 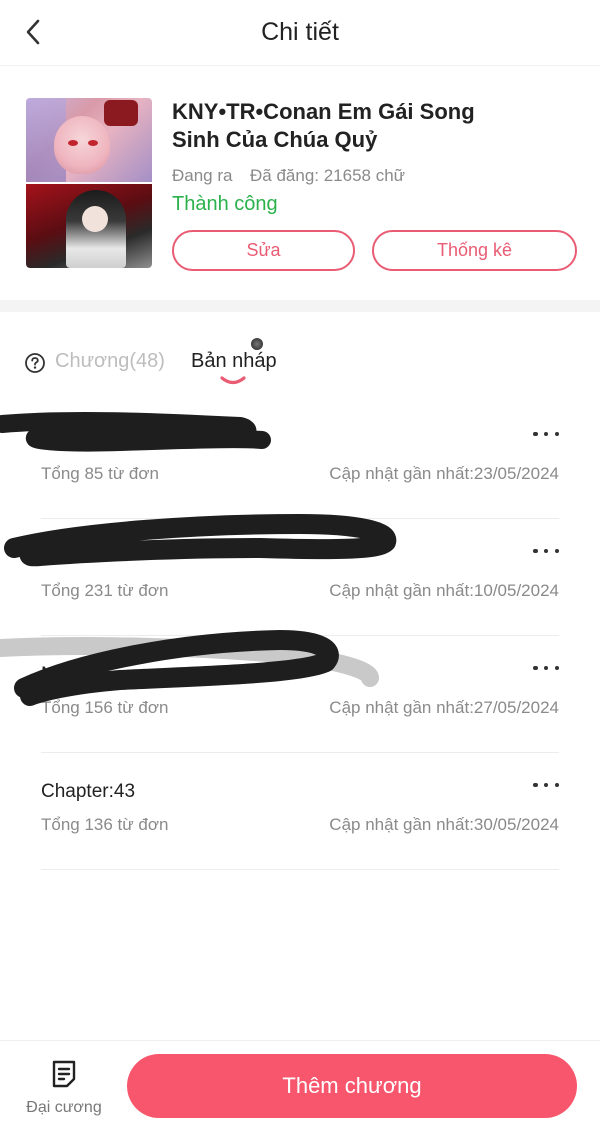 What do you see at coordinates (110, 361) in the screenshot?
I see `tab-chapters: Chương(48)` at bounding box center [110, 361].